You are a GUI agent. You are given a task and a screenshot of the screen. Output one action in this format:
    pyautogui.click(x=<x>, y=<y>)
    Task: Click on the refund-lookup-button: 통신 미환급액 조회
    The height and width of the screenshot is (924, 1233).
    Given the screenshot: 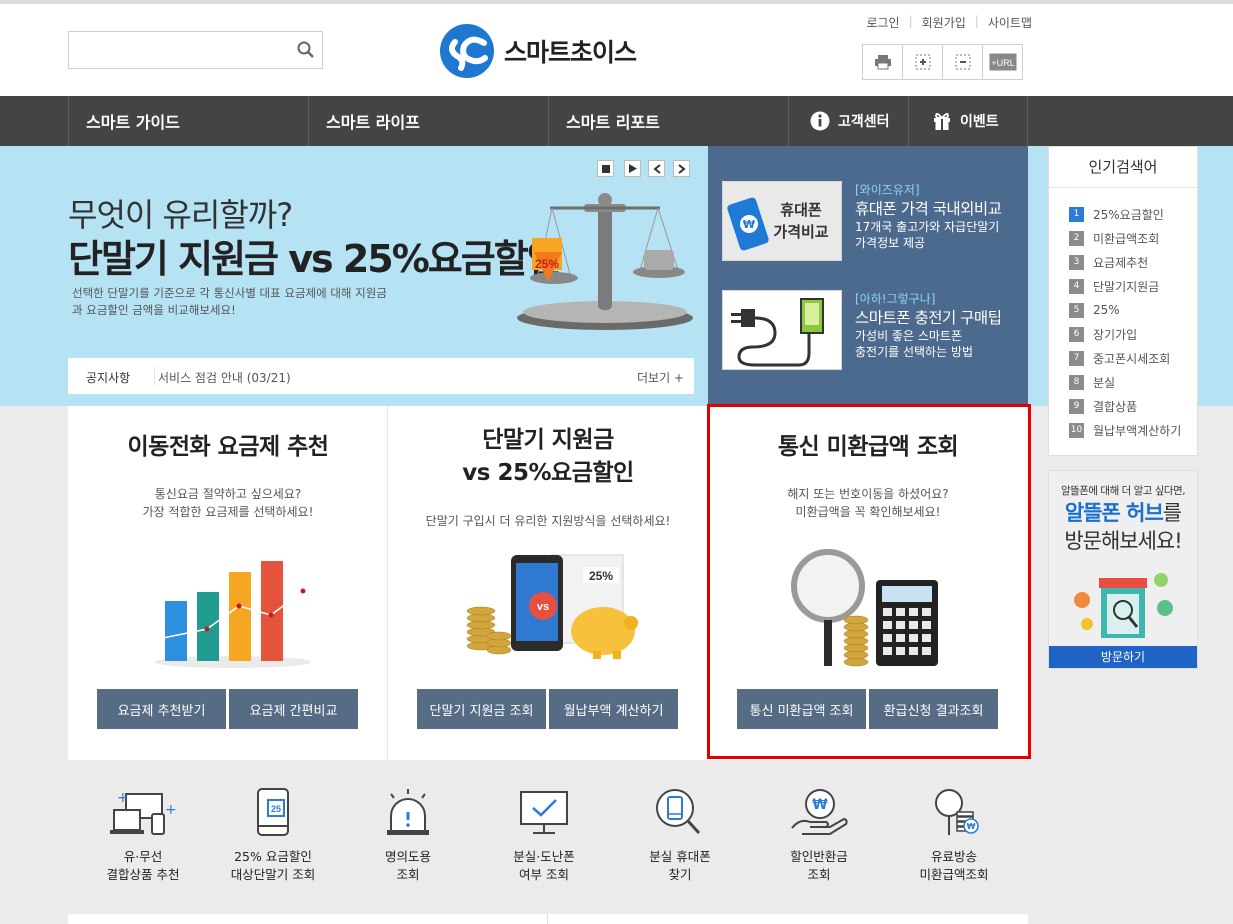 What is the action you would take?
    pyautogui.click(x=801, y=709)
    